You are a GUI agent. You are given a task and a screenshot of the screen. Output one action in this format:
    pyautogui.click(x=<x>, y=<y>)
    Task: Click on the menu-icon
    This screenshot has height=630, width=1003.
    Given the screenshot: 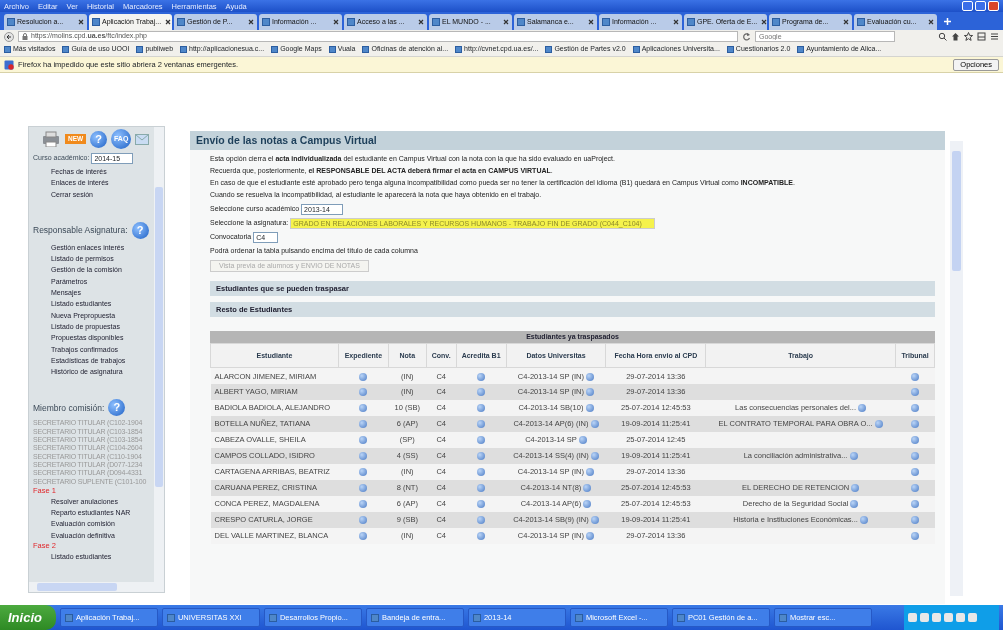 What is the action you would take?
    pyautogui.click(x=994, y=36)
    